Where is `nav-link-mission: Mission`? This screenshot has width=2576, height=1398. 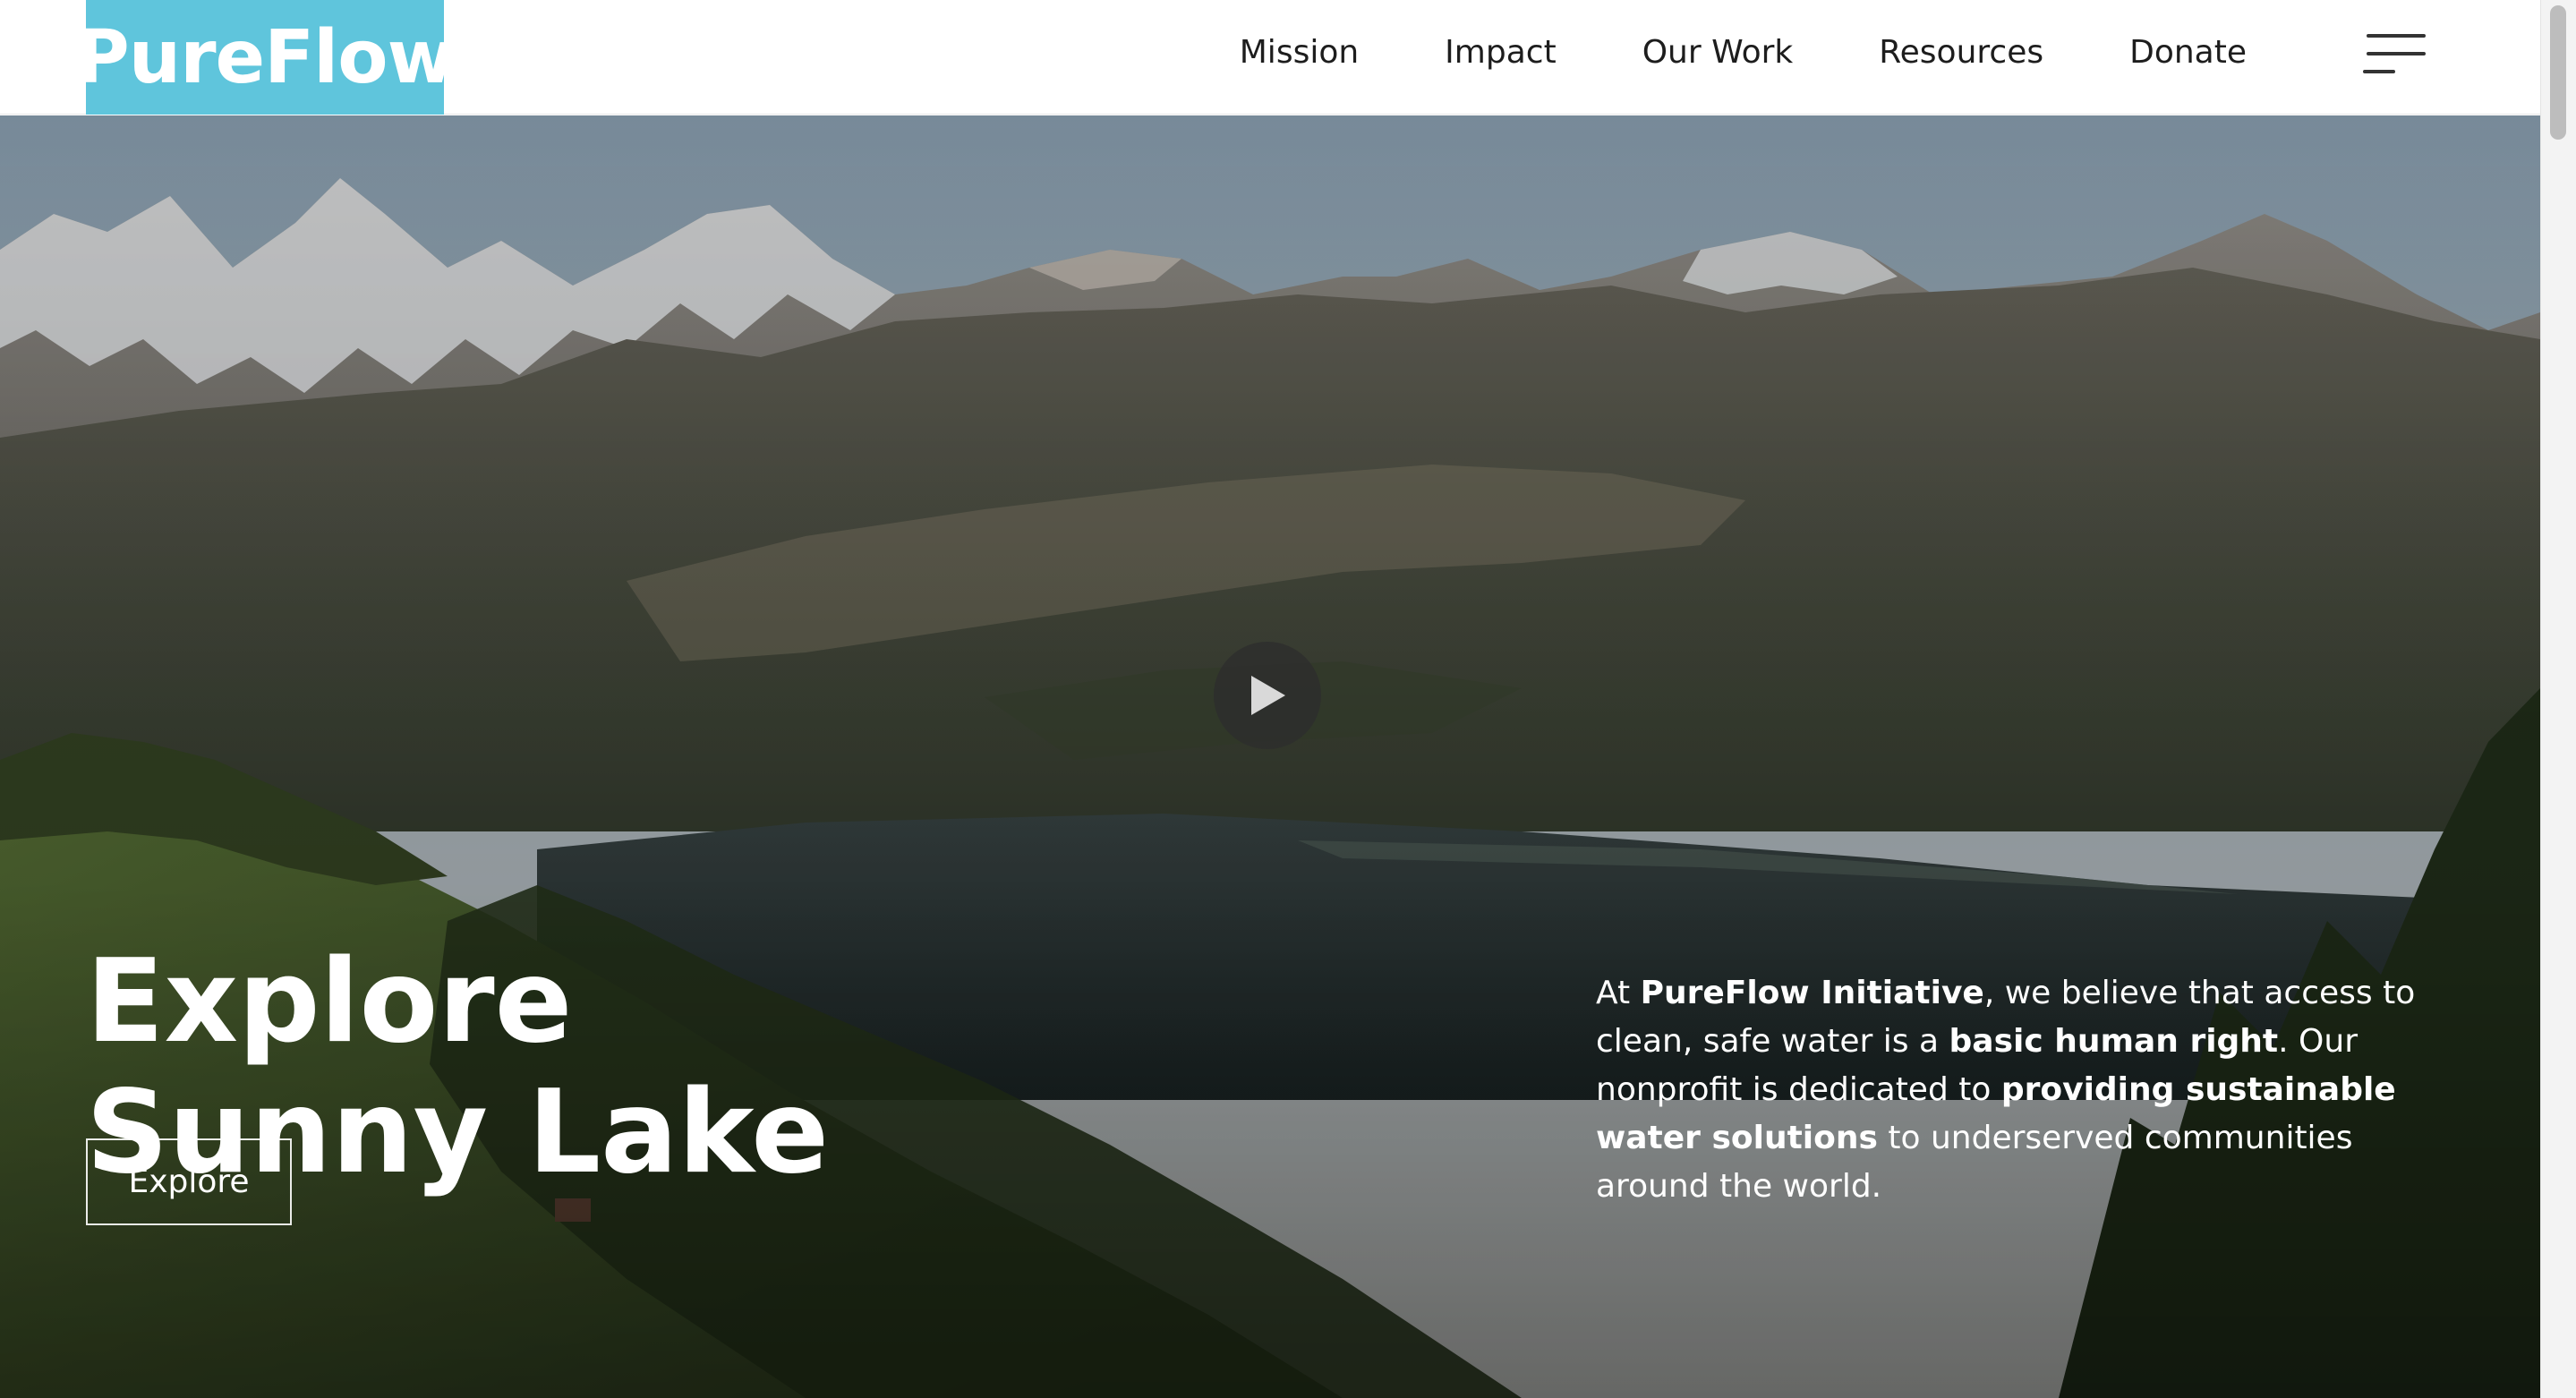 nav-link-mission: Mission is located at coordinates (1299, 53).